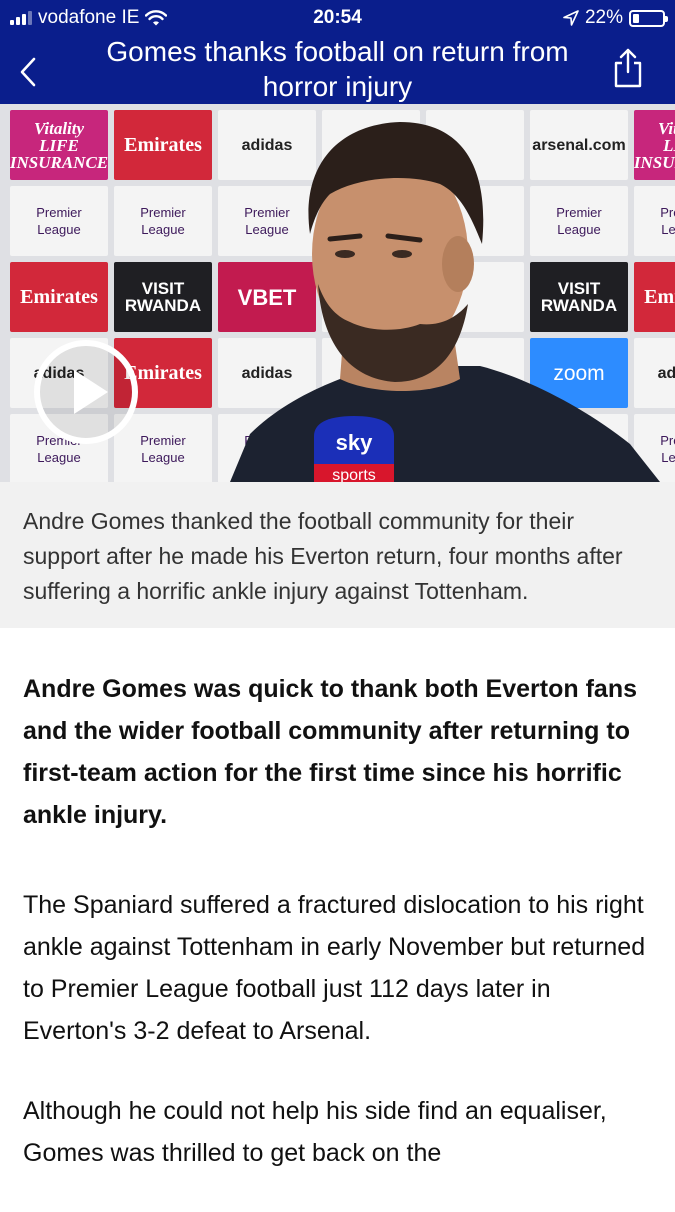 The height and width of the screenshot is (1212, 675). I want to click on sky-sports-microphone: sky sports, so click(354, 448).